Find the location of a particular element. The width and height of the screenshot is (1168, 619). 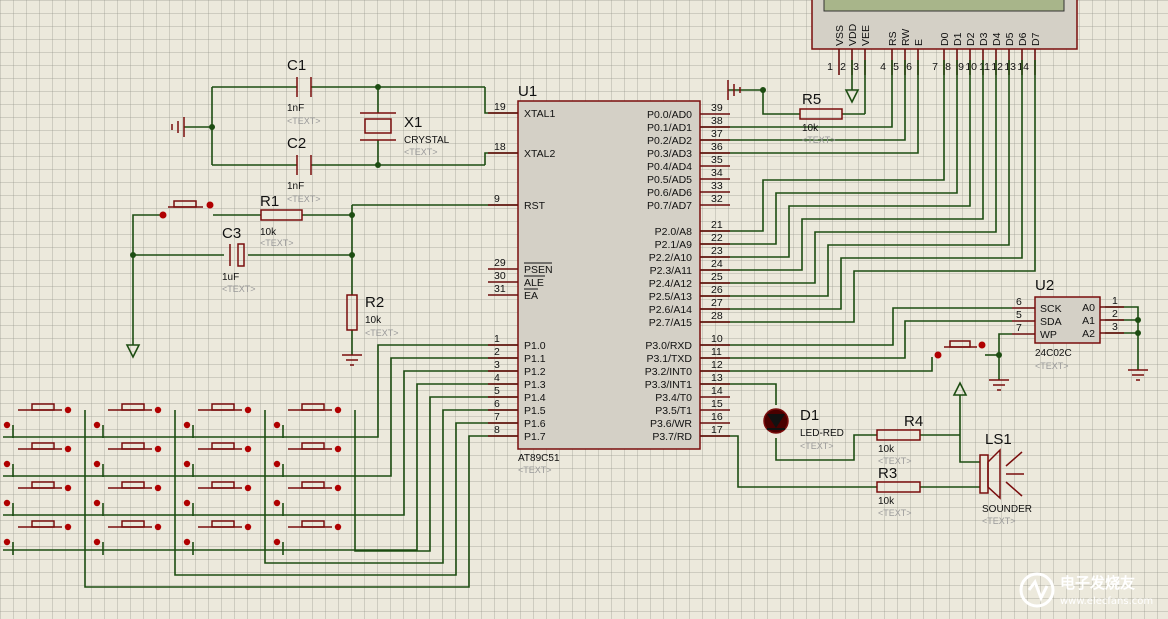

pin-name: P2.4/A12 is located at coordinates (670, 284).